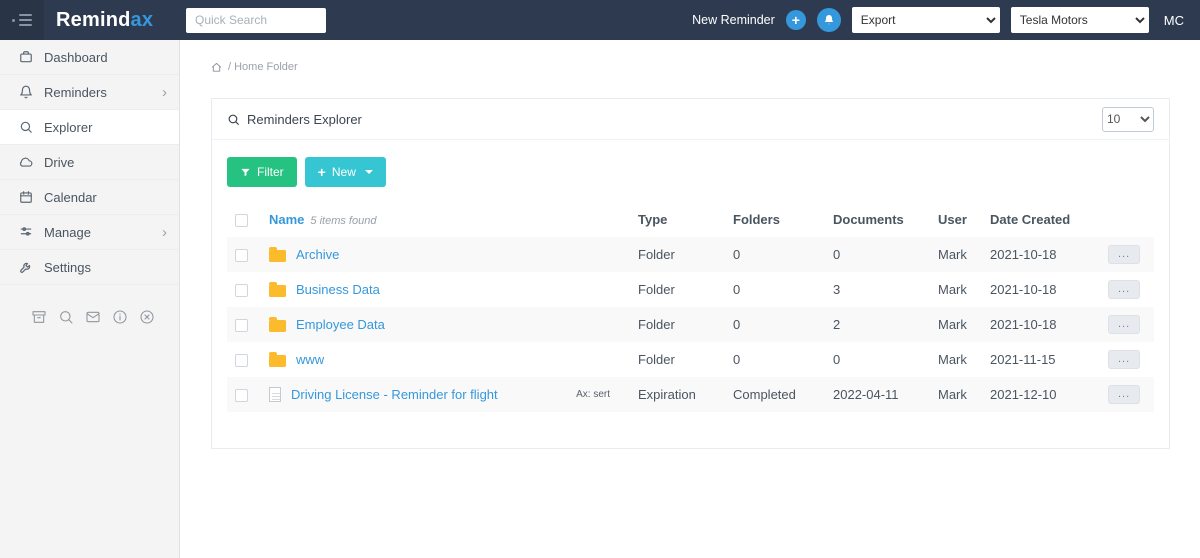 Image resolution: width=1200 pixels, height=558 pixels. I want to click on sidebar-item-explorer: Explorer, so click(89, 127).